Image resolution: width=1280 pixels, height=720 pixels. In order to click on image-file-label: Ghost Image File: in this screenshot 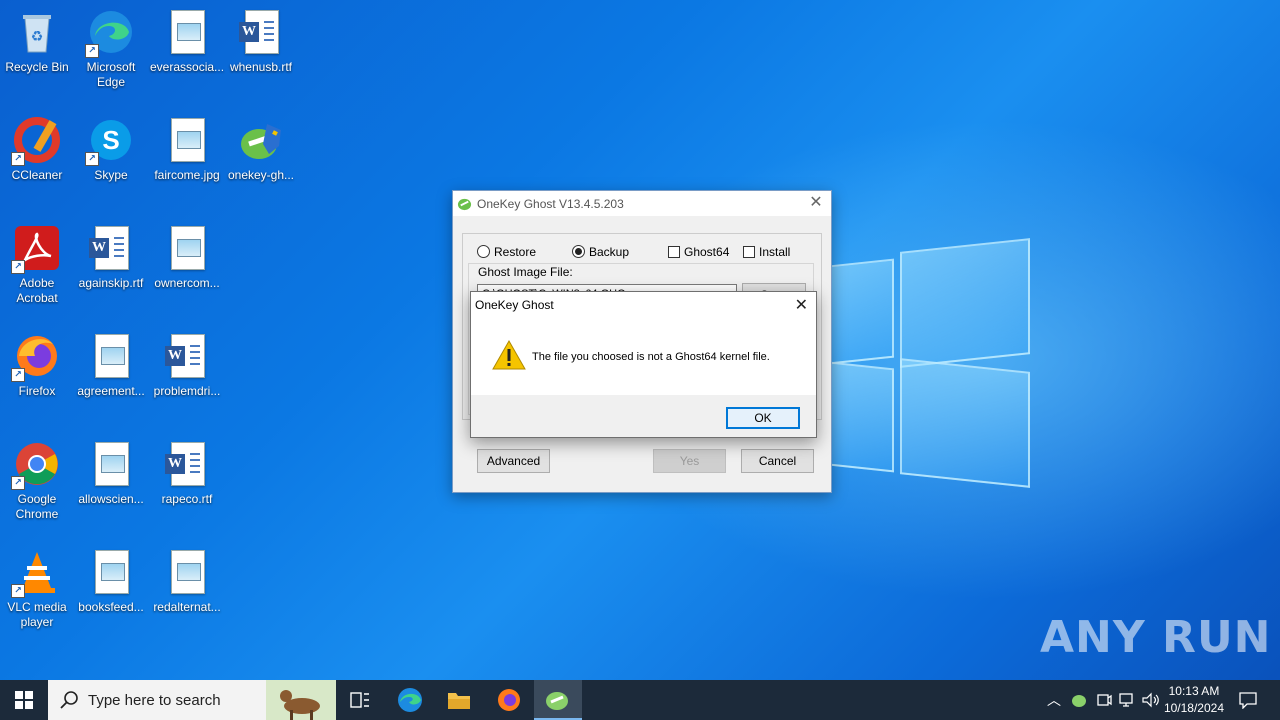, I will do `click(525, 272)`.